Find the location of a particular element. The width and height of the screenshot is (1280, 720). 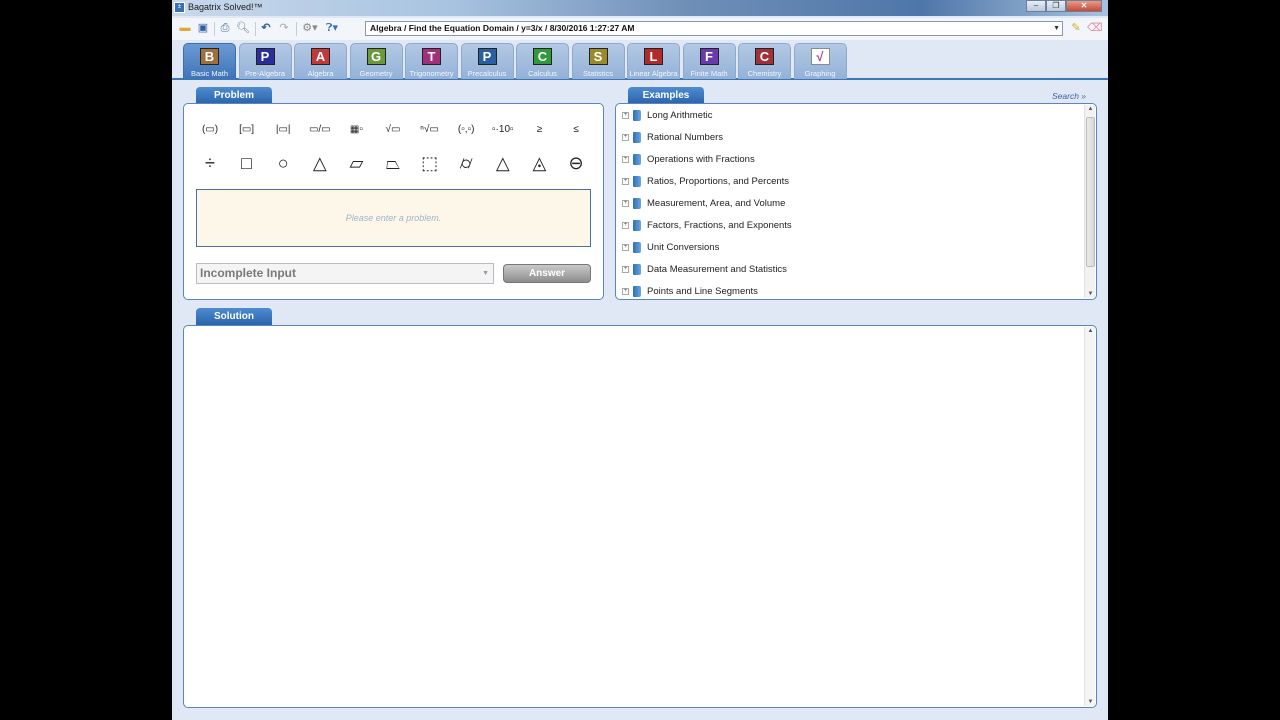

window-title: Bagatrix Solved!™ is located at coordinates (225, 7).